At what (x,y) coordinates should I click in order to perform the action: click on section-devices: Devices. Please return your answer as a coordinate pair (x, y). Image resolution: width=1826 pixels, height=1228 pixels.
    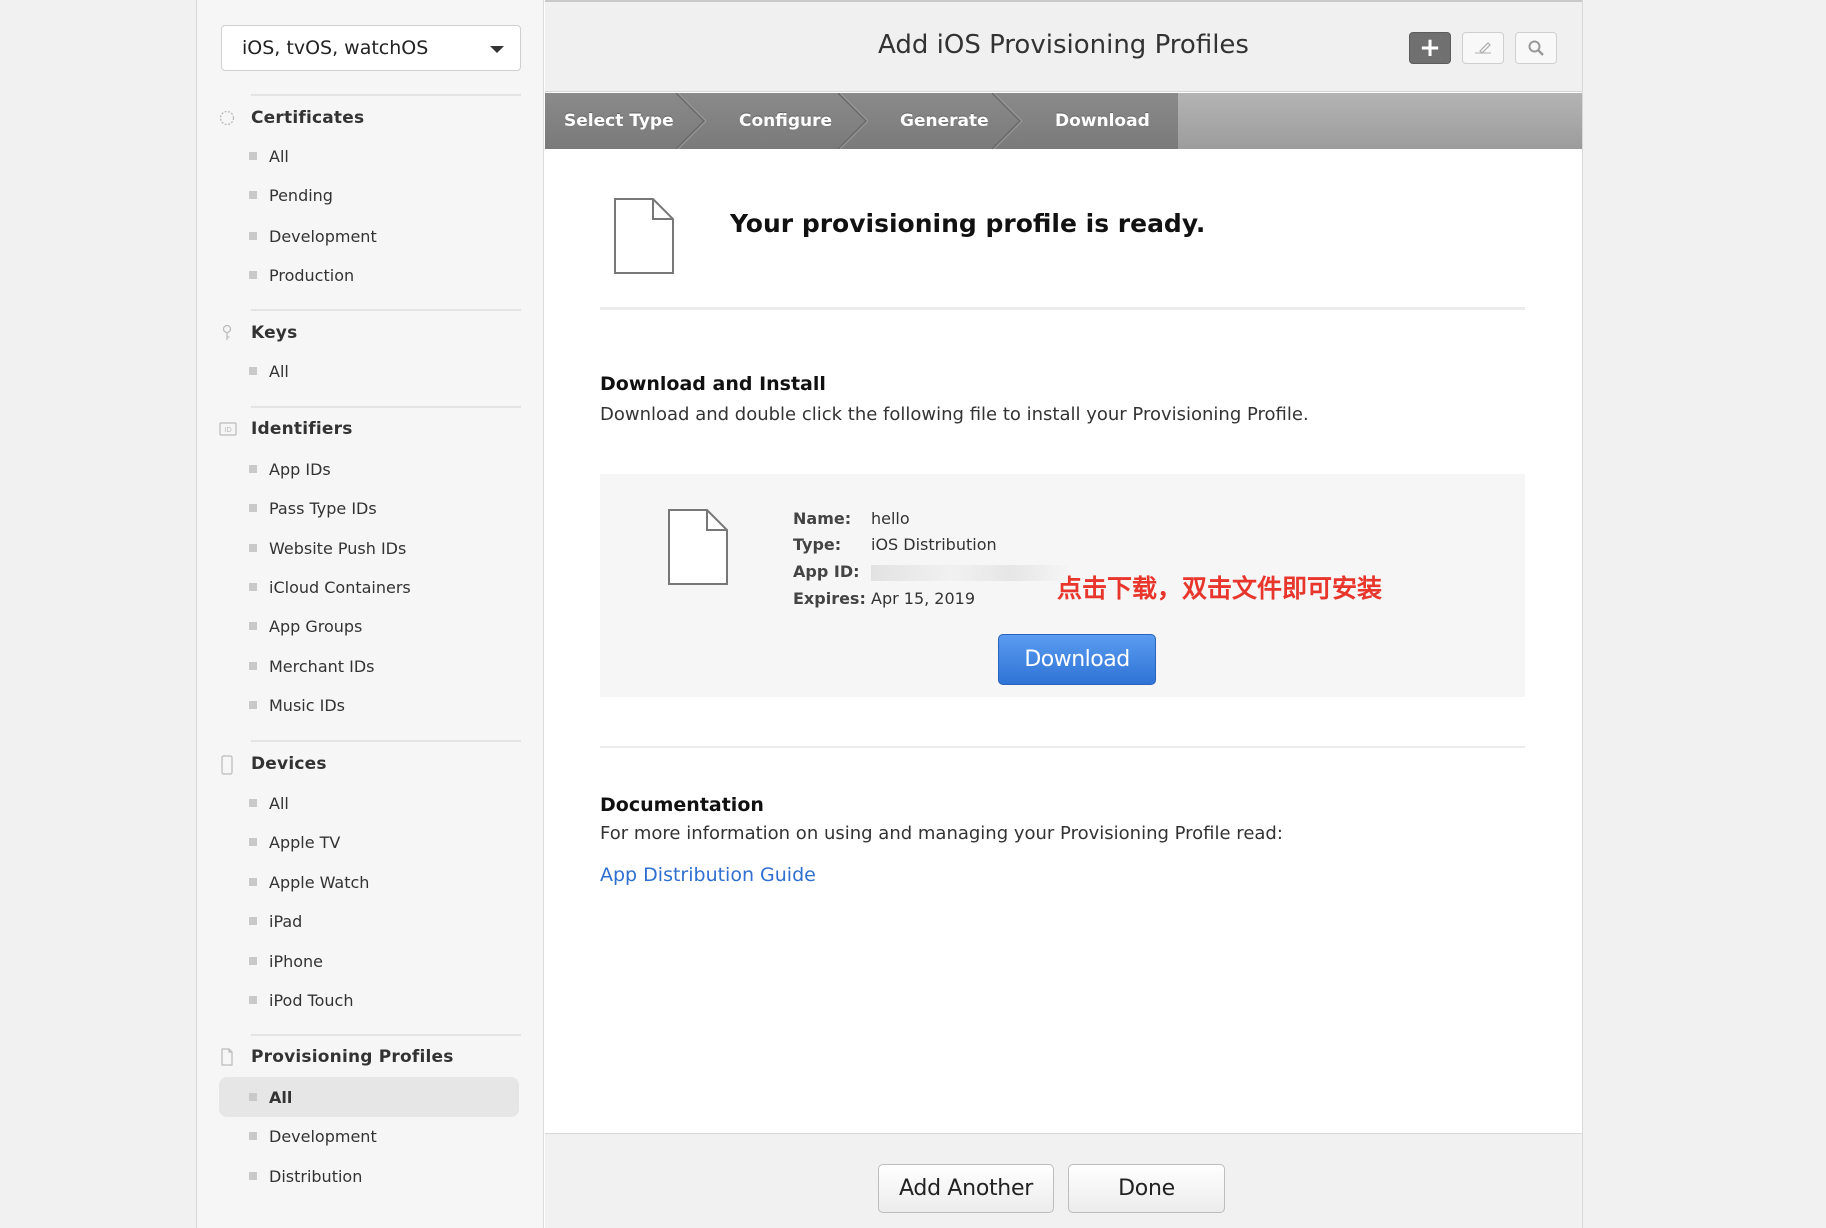
    Looking at the image, I should click on (273, 764).